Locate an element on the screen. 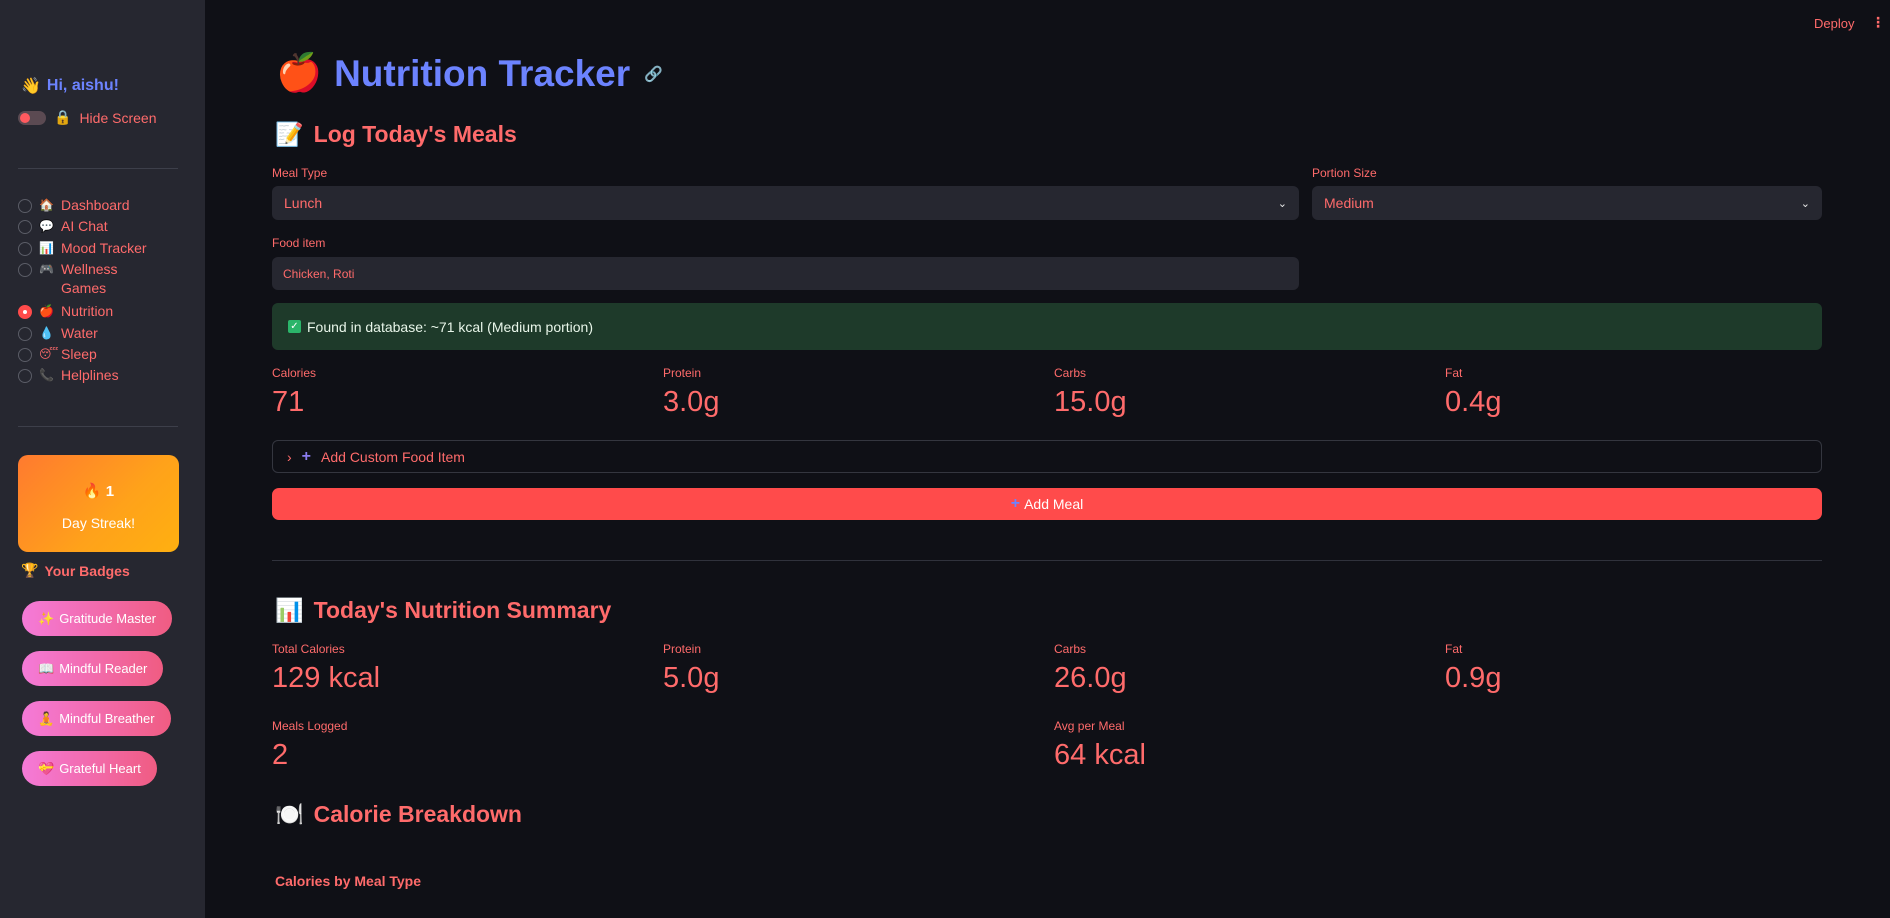 The height and width of the screenshot is (918, 1890). summary-carbs-label: Carbs is located at coordinates (1070, 649).